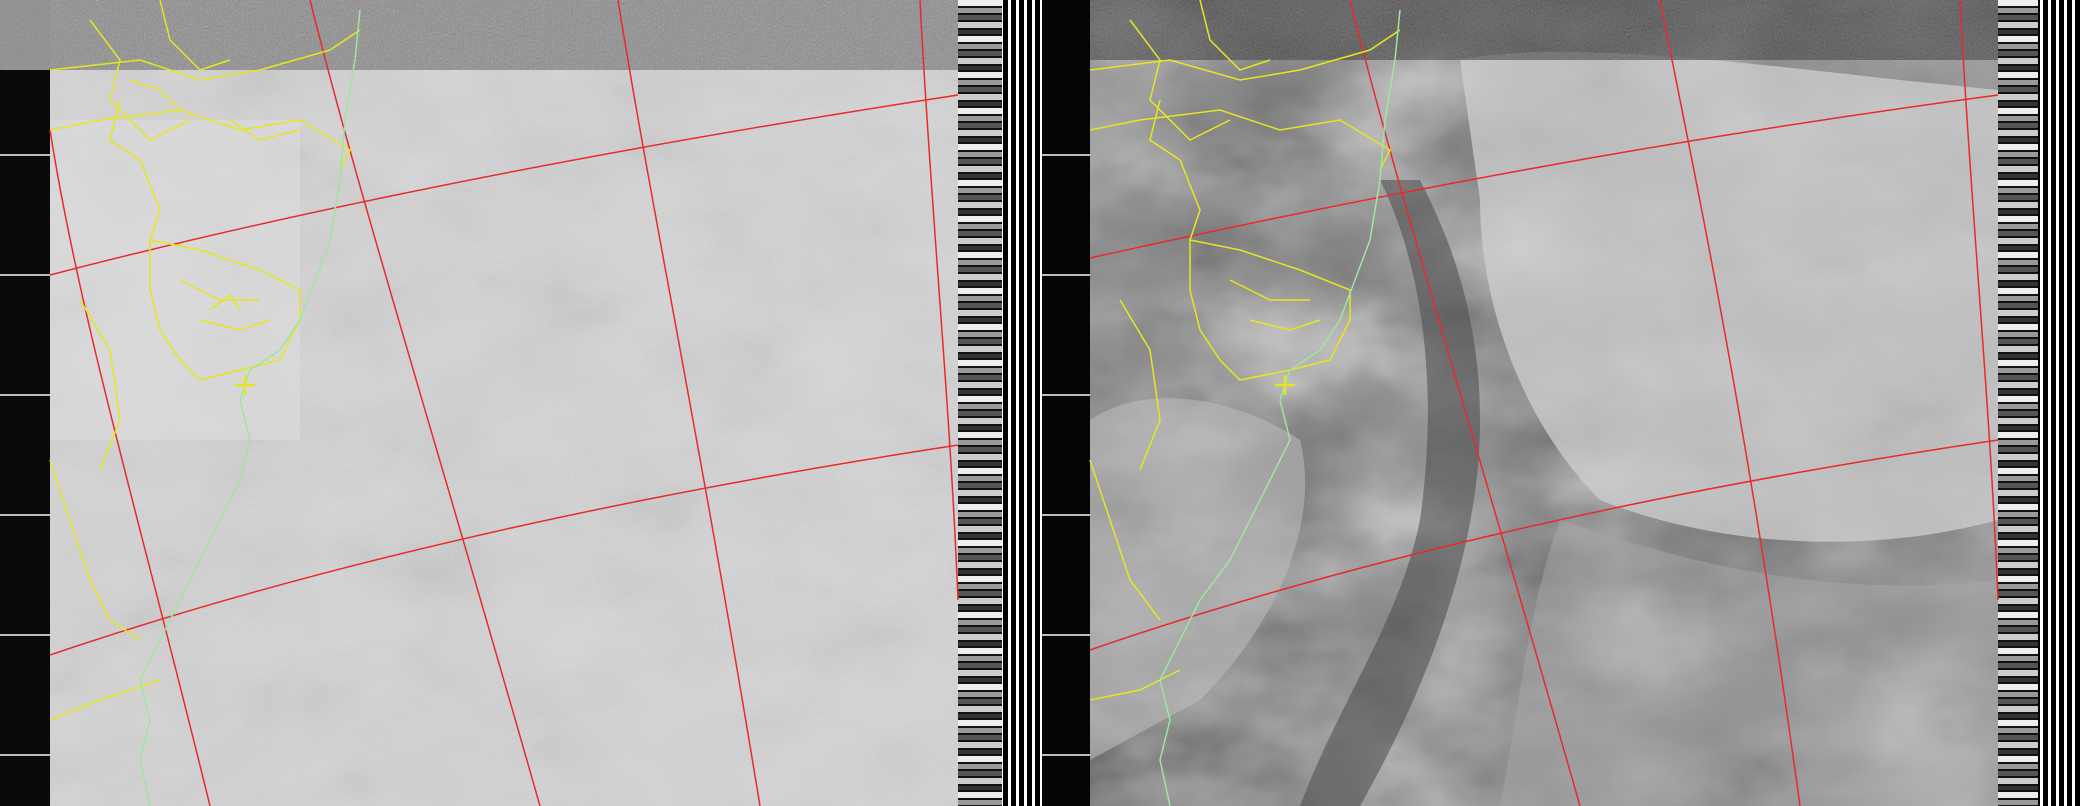 This screenshot has width=2080, height=806. What do you see at coordinates (980, 403) in the screenshot?
I see `telemetry-strip-a` at bounding box center [980, 403].